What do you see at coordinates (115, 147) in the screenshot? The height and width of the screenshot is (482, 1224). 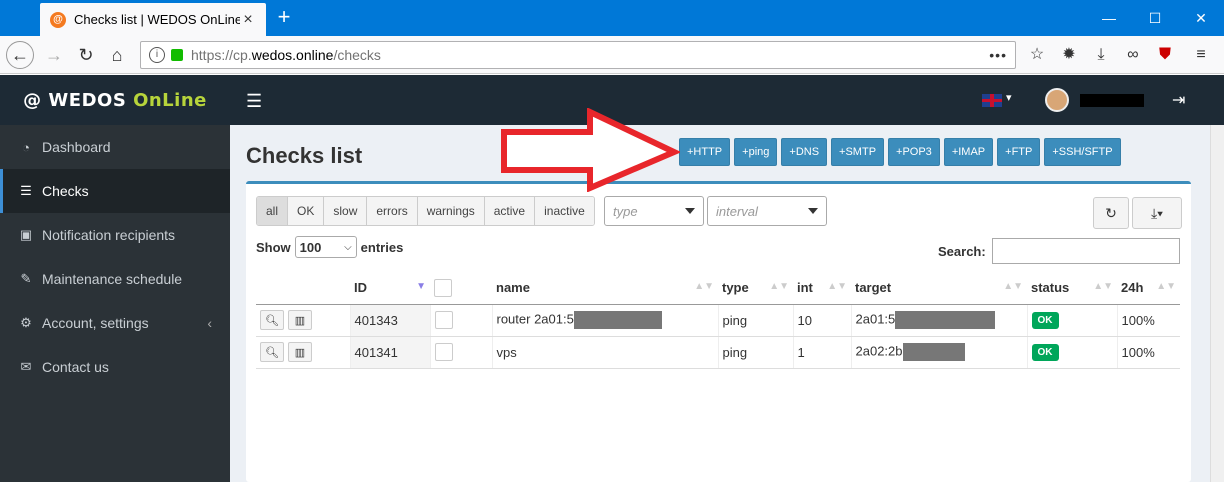 I see `sidebar-item-dashboard: ◔ Dashboard` at bounding box center [115, 147].